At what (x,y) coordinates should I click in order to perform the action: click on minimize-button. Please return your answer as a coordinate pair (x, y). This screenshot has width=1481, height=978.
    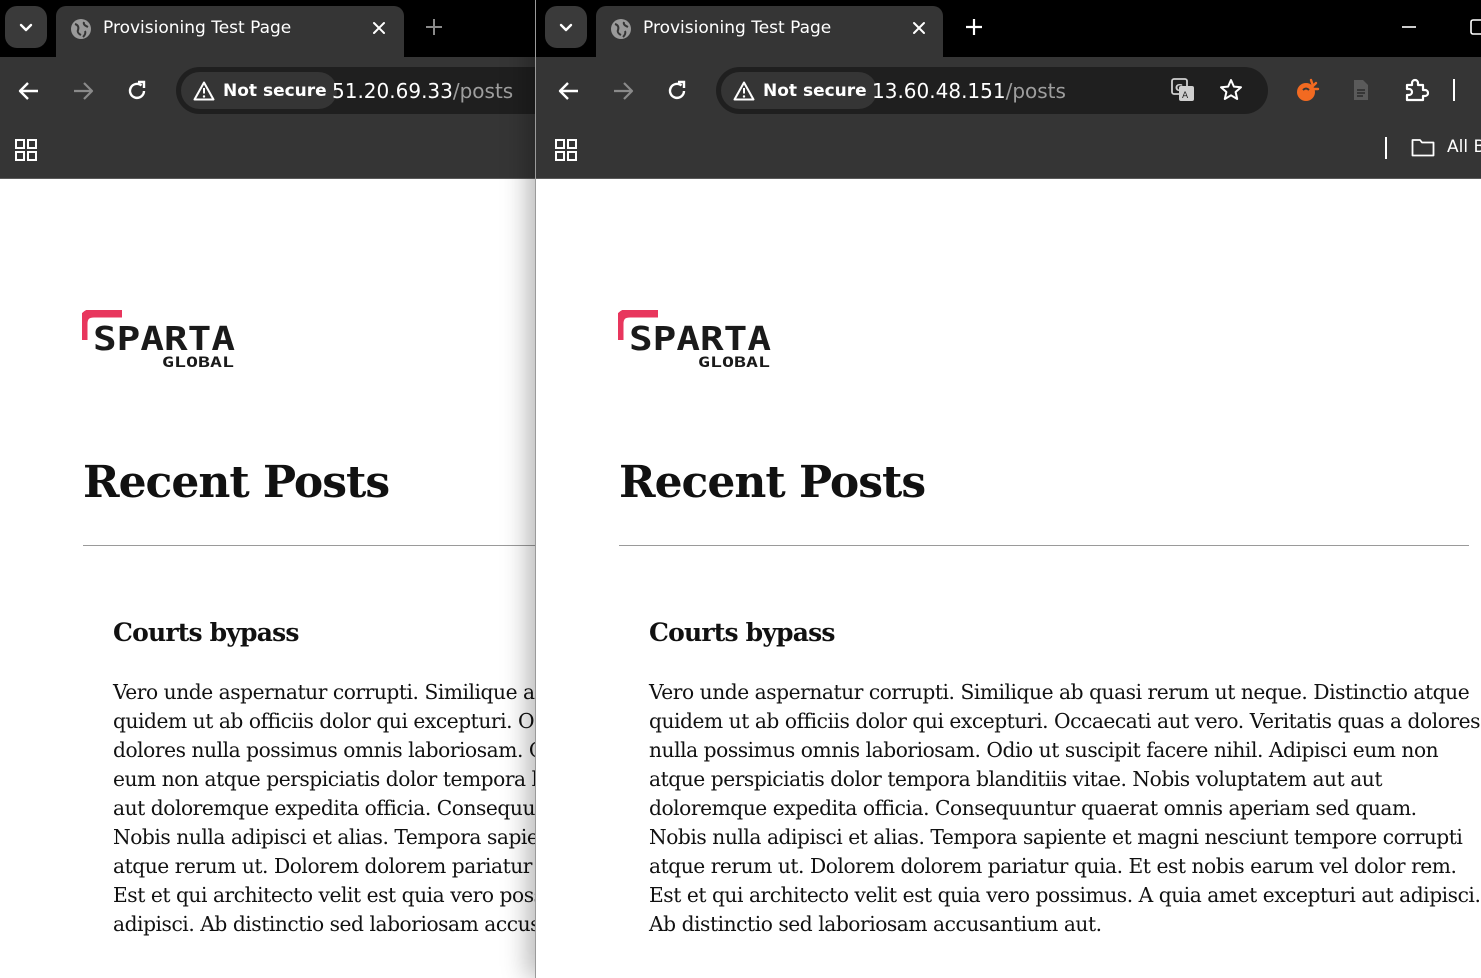
    Looking at the image, I should click on (1409, 27).